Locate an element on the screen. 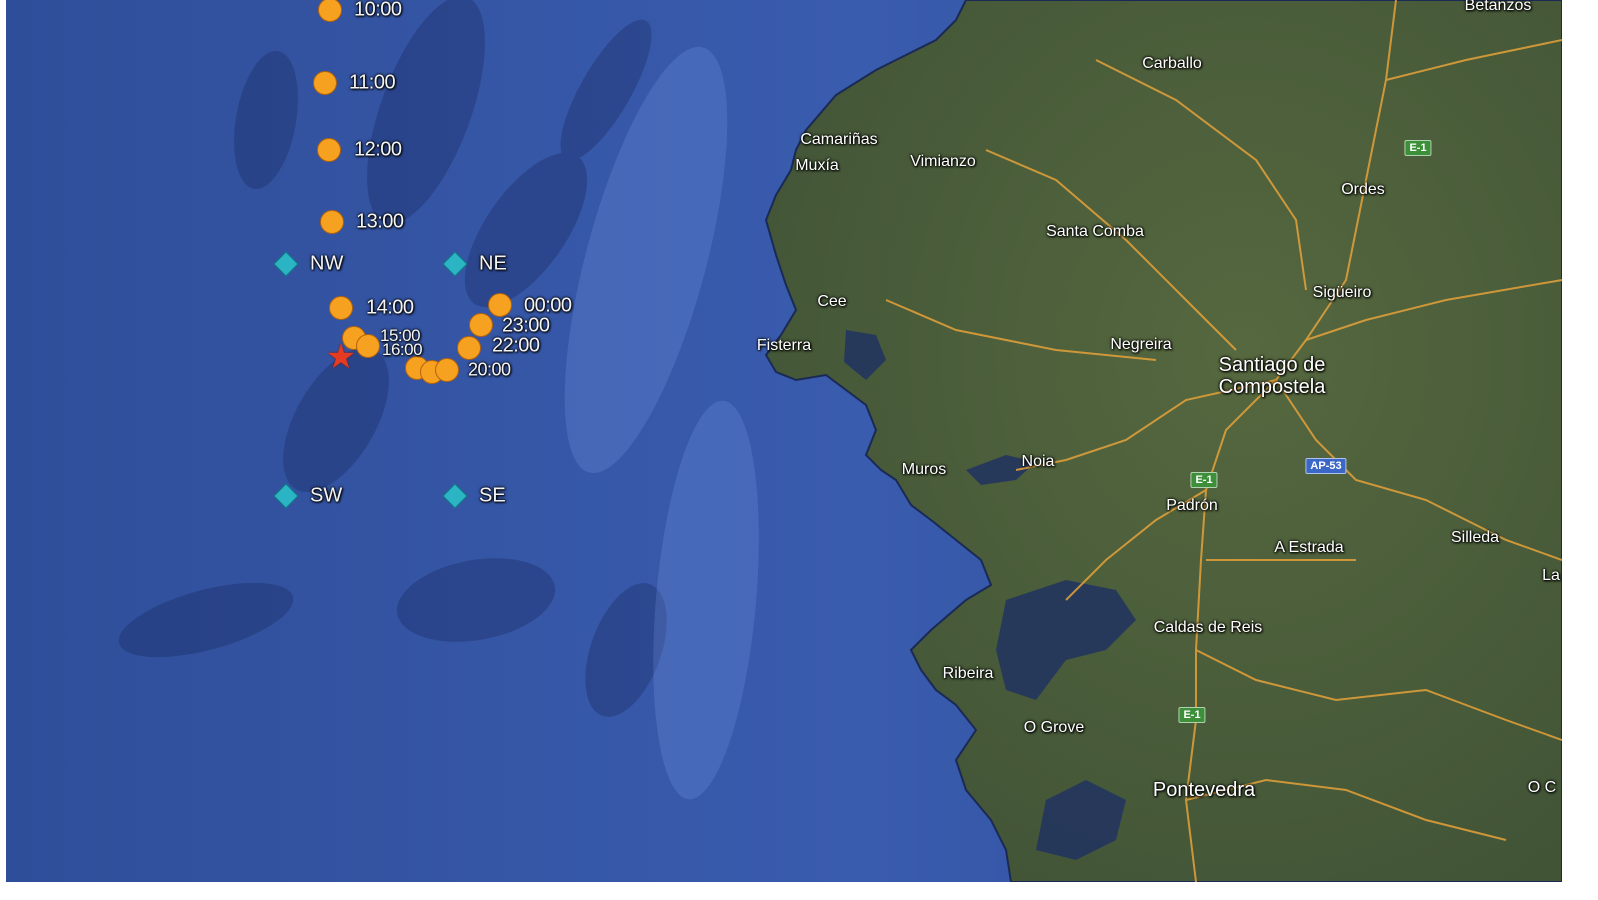 The image size is (1598, 900). town-label-fisterra: Fisterra is located at coordinates (784, 345).